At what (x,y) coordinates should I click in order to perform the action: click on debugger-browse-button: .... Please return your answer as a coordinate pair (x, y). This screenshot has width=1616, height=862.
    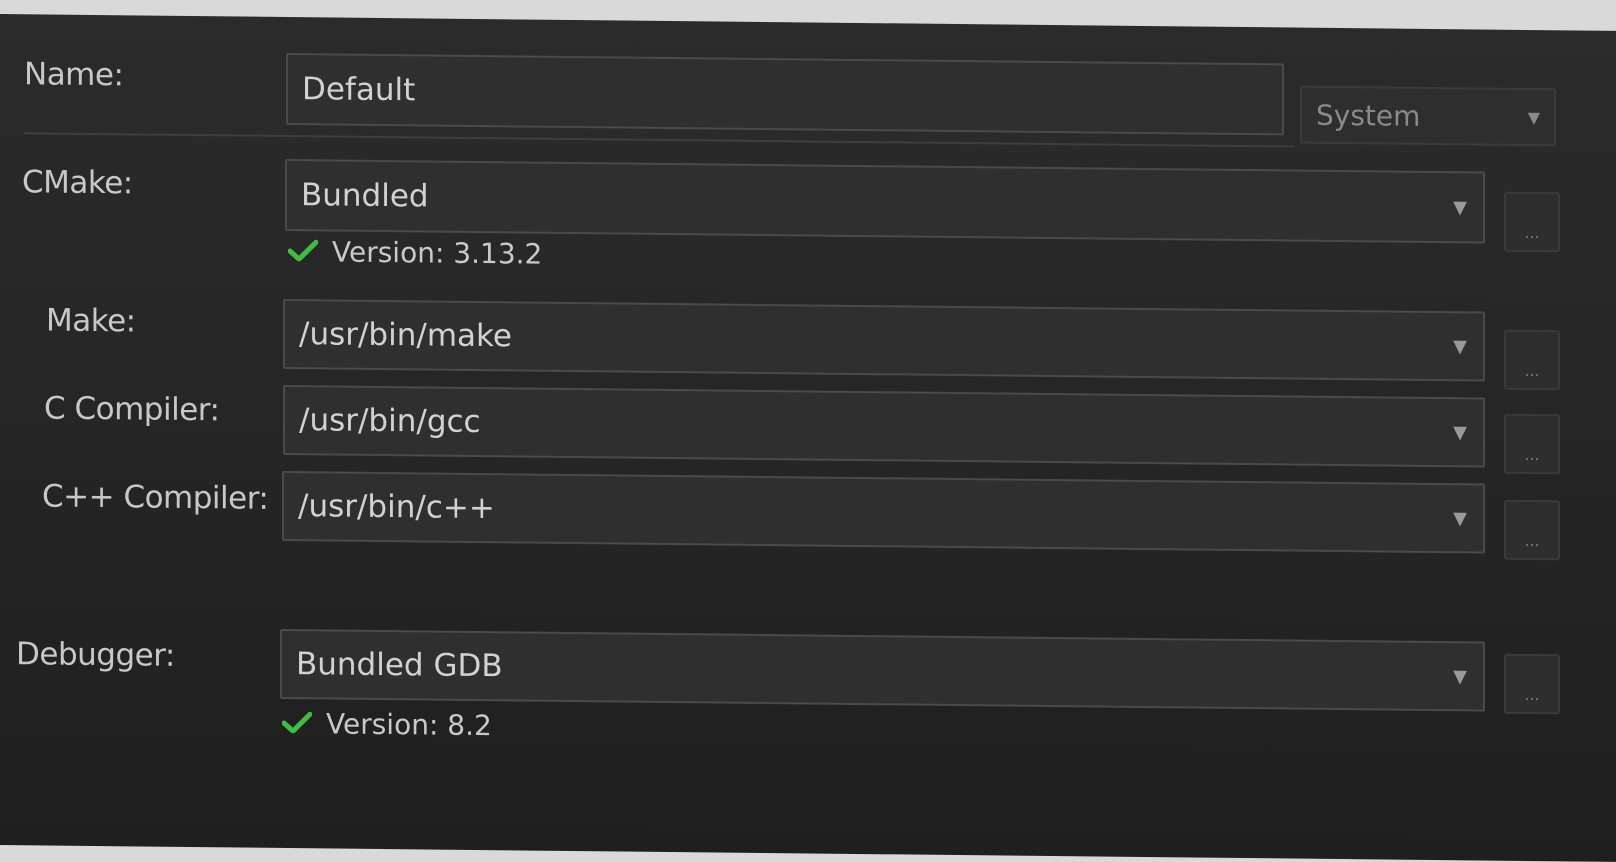
    Looking at the image, I should click on (1532, 684).